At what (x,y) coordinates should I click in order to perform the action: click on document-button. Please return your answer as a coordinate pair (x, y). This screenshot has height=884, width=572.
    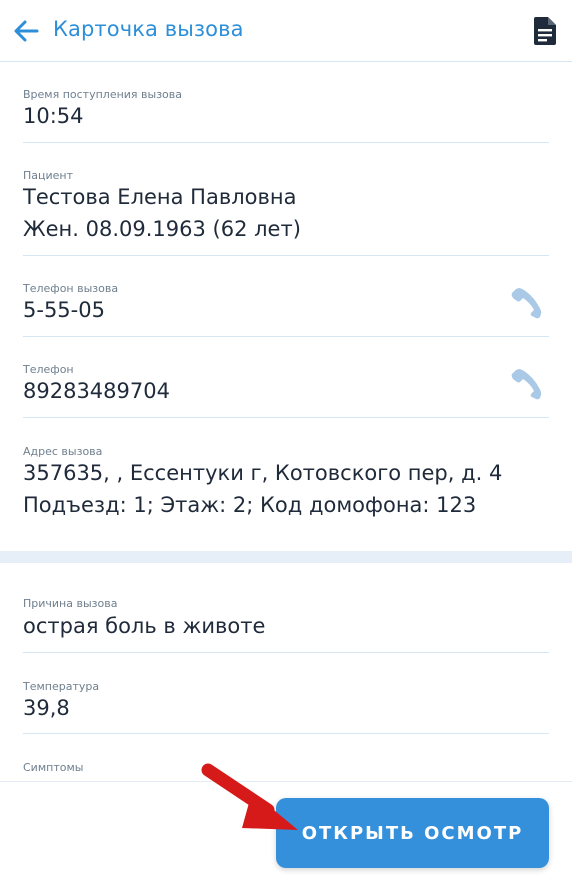
    Looking at the image, I should click on (545, 31).